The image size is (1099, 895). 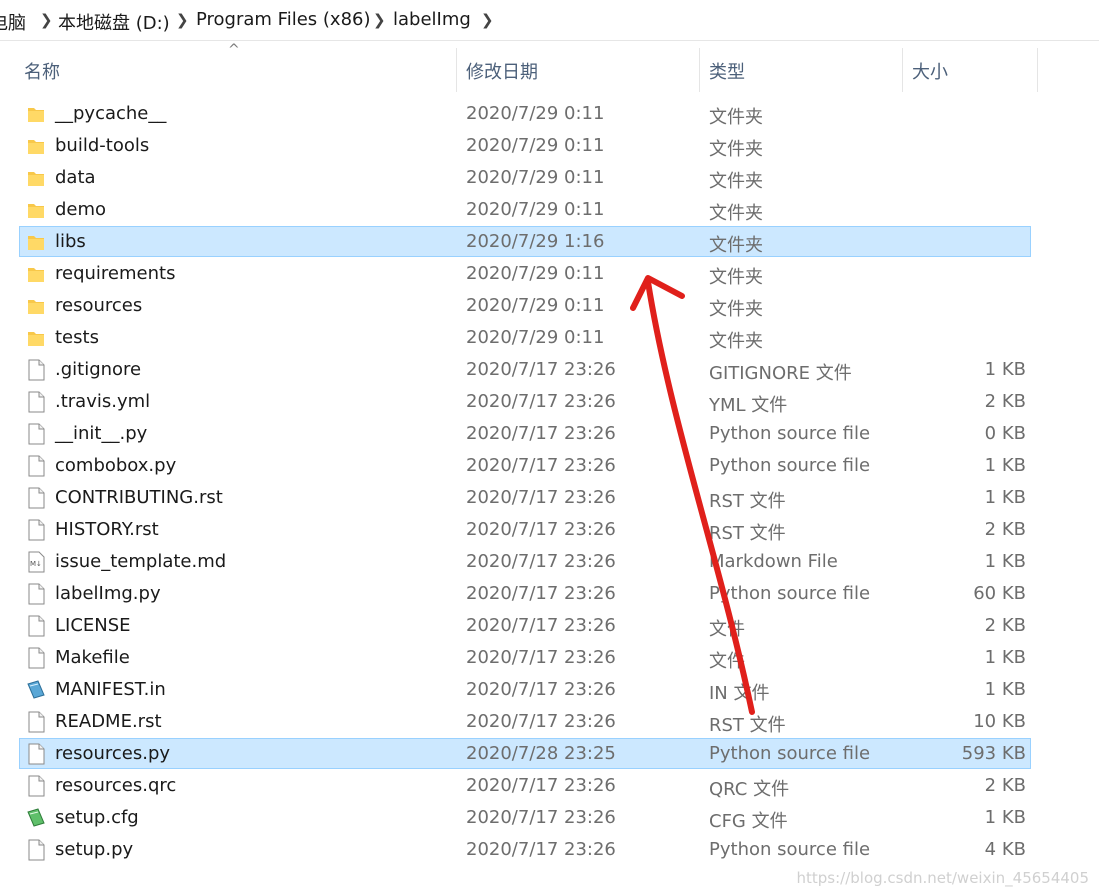 I want to click on file-row: LICENSE 2020/7/17 23:26 文件 2 KB, so click(x=549, y=626).